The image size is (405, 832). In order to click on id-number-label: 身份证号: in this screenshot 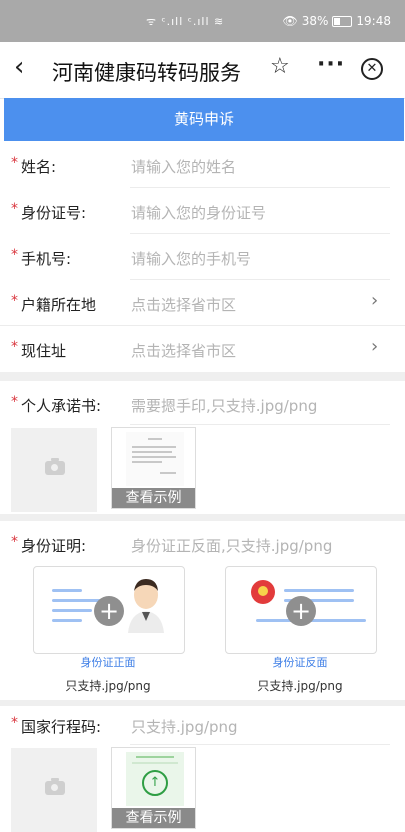, I will do `click(54, 213)`.